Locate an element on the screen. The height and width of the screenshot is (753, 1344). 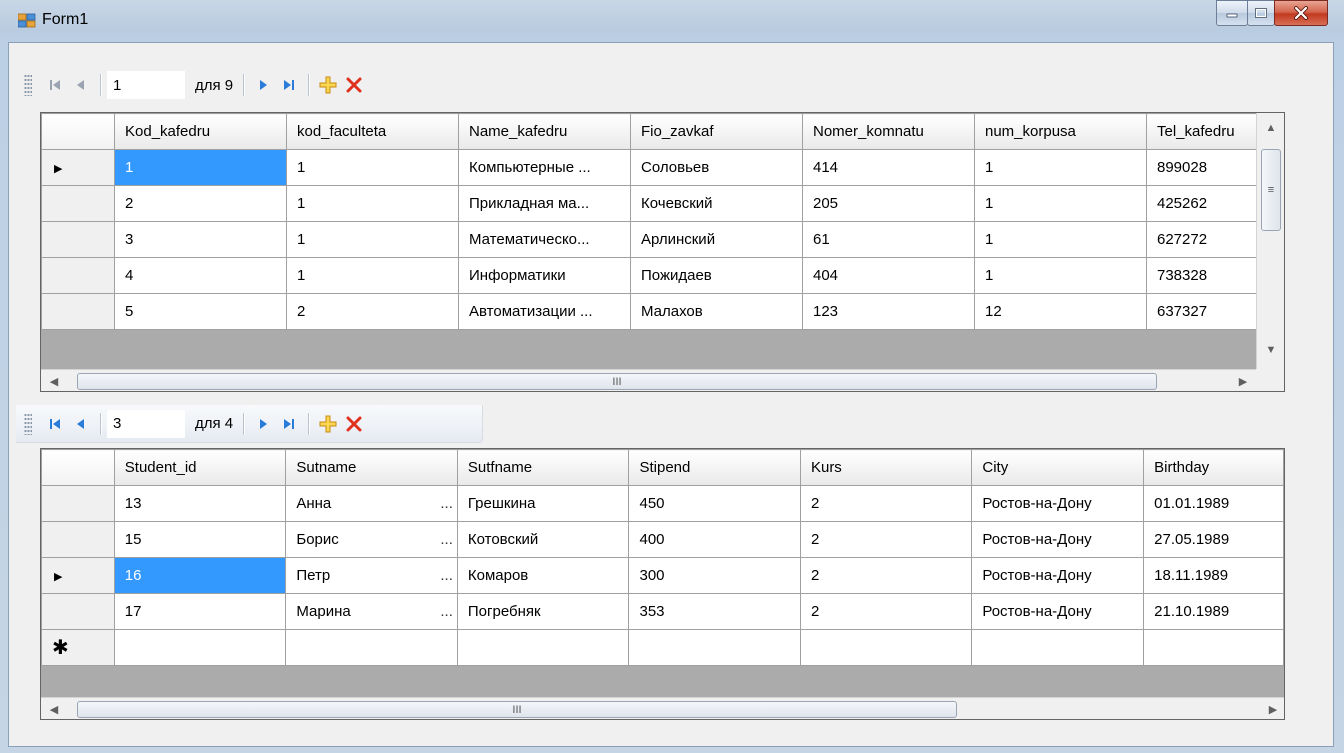
table-cell: Малахов is located at coordinates (716, 311).